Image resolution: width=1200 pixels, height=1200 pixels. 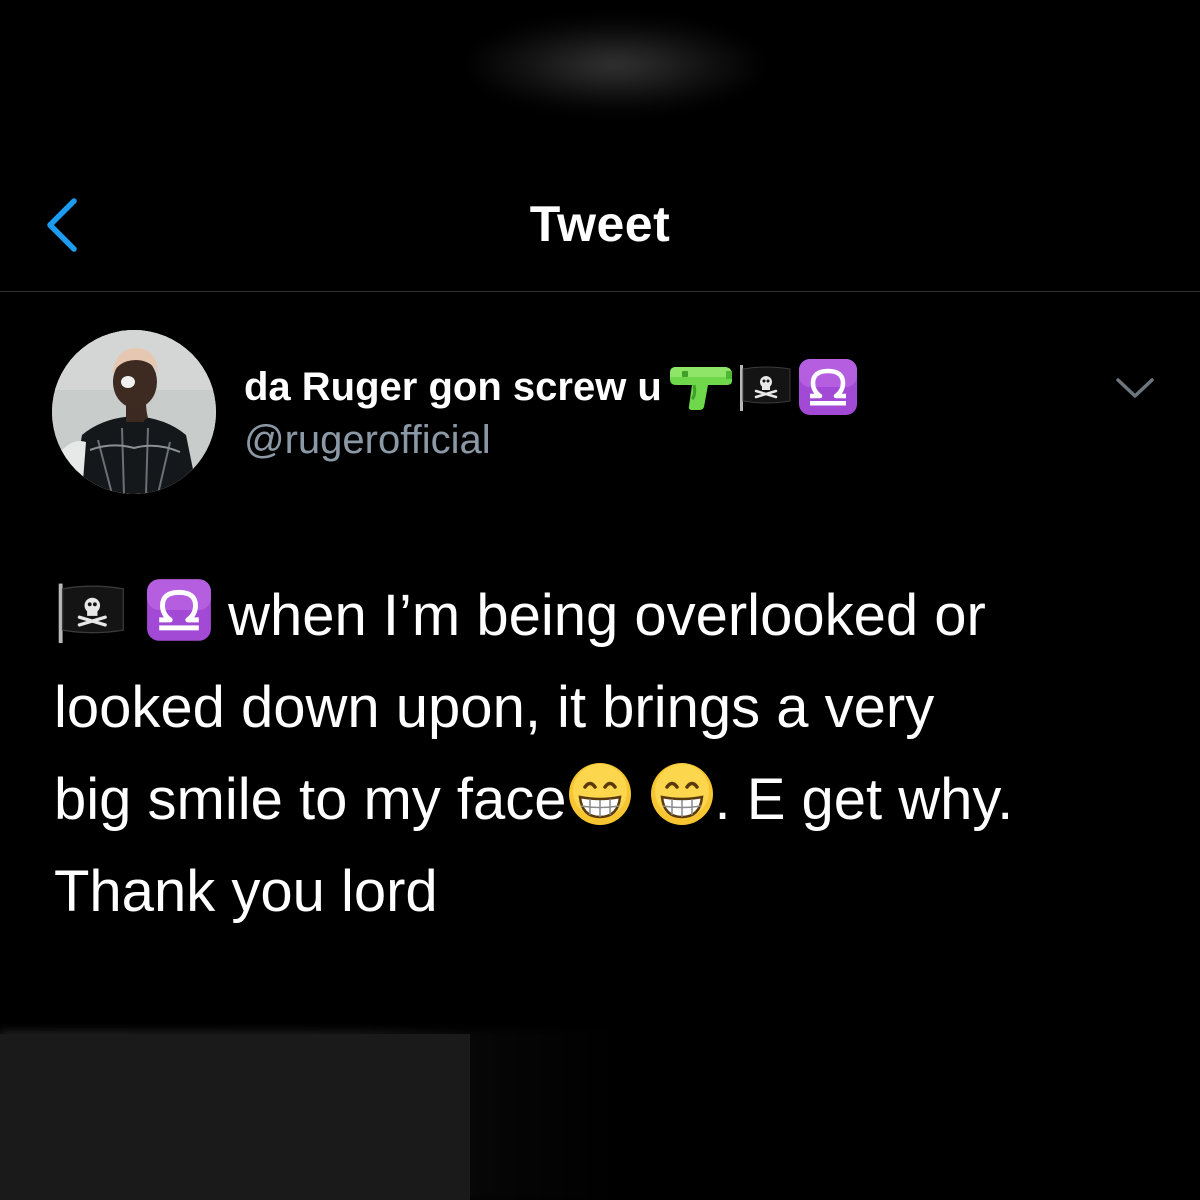 What do you see at coordinates (609, 892) in the screenshot?
I see `tweet-line-4: Thank you lord` at bounding box center [609, 892].